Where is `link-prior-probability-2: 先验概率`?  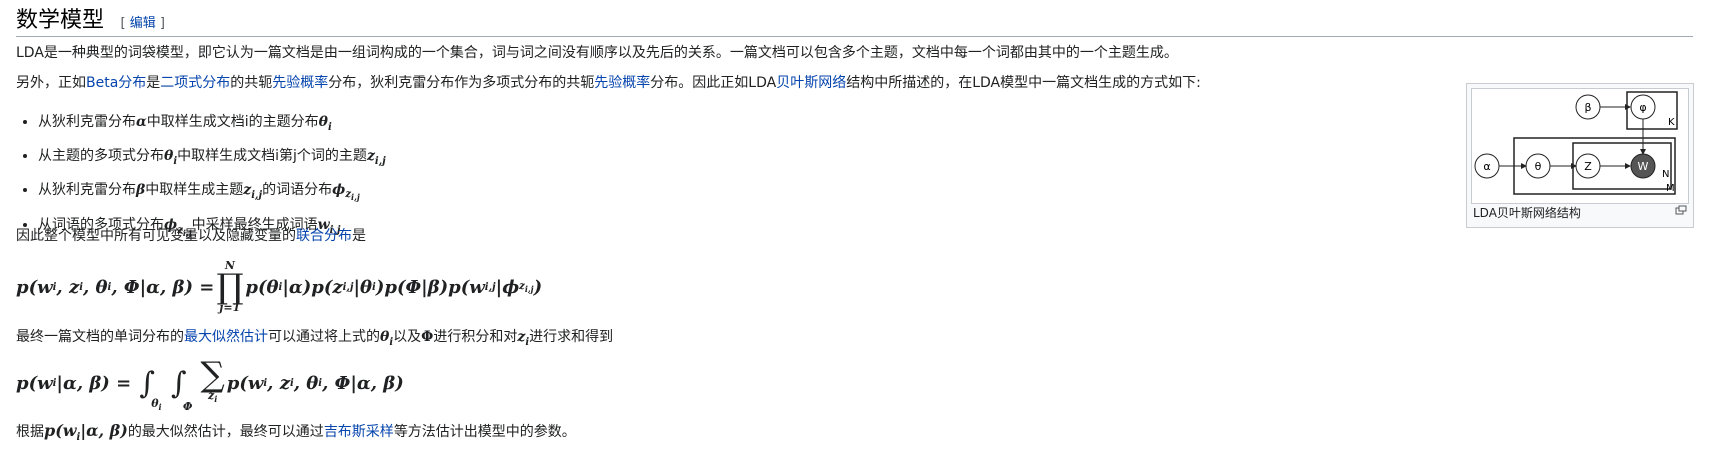 link-prior-probability-2: 先验概率 is located at coordinates (622, 83).